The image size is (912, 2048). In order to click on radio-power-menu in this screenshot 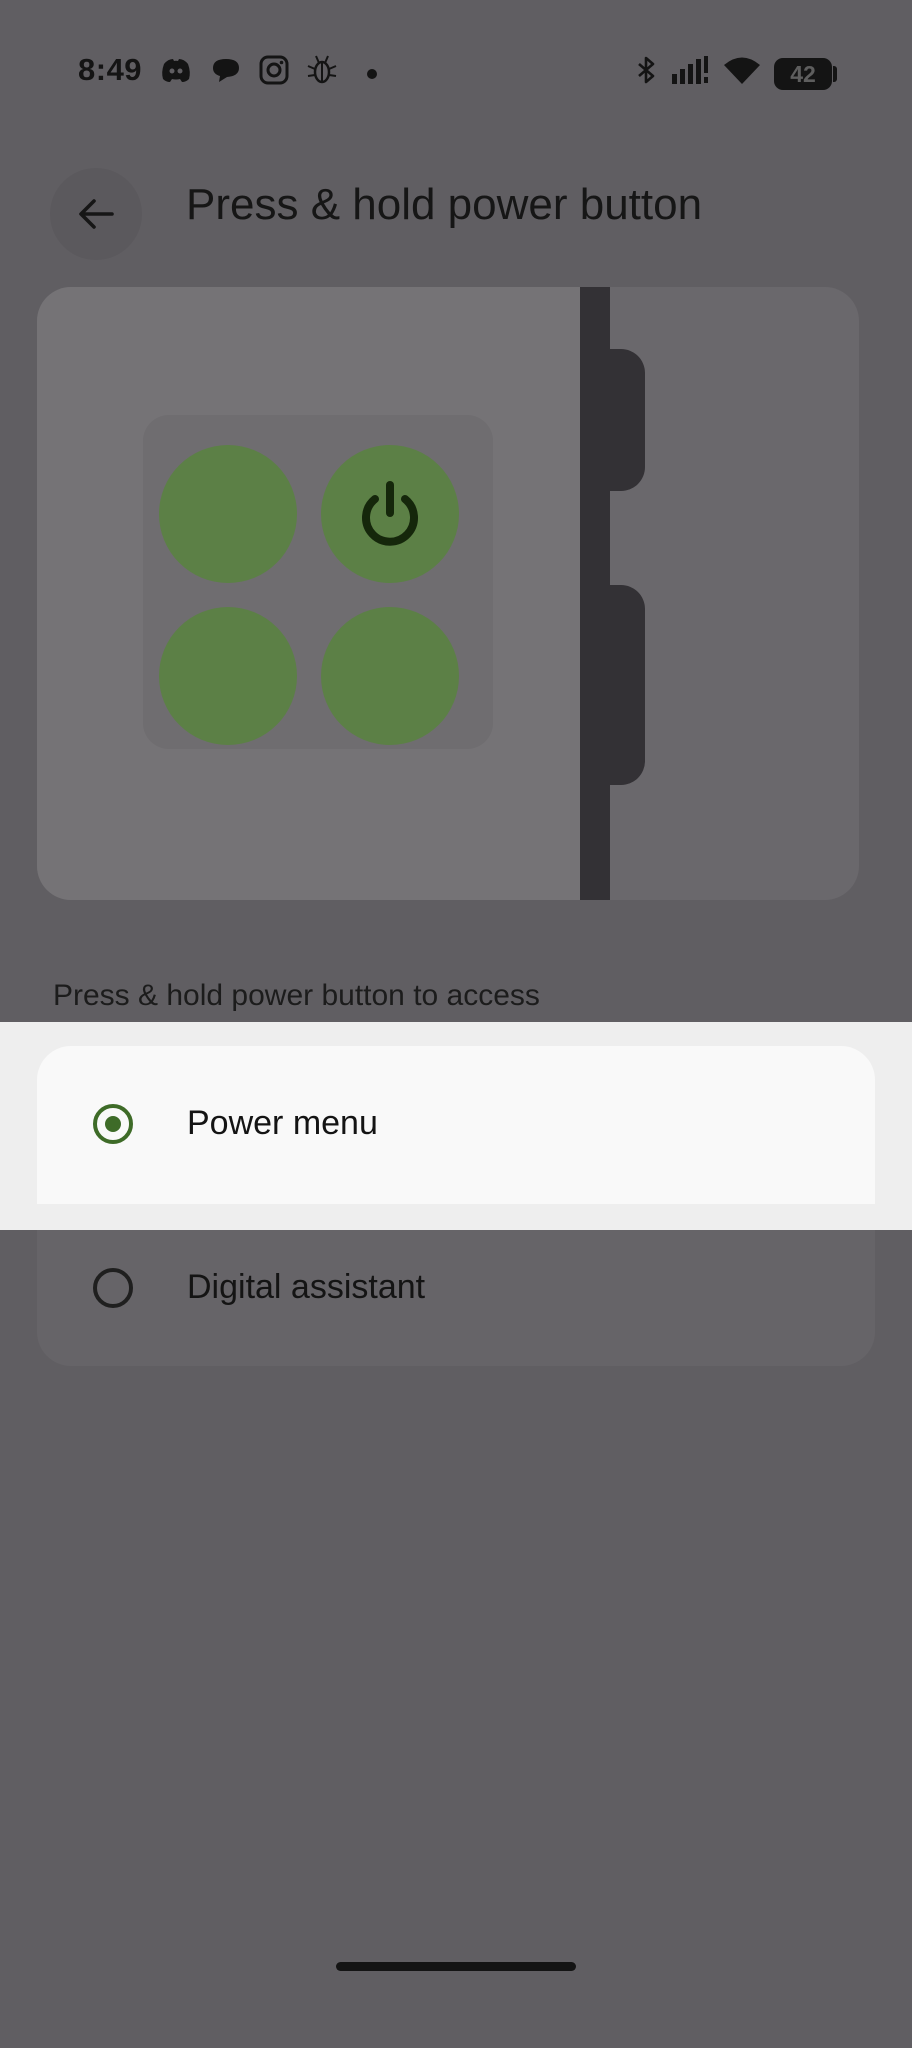, I will do `click(113, 1124)`.